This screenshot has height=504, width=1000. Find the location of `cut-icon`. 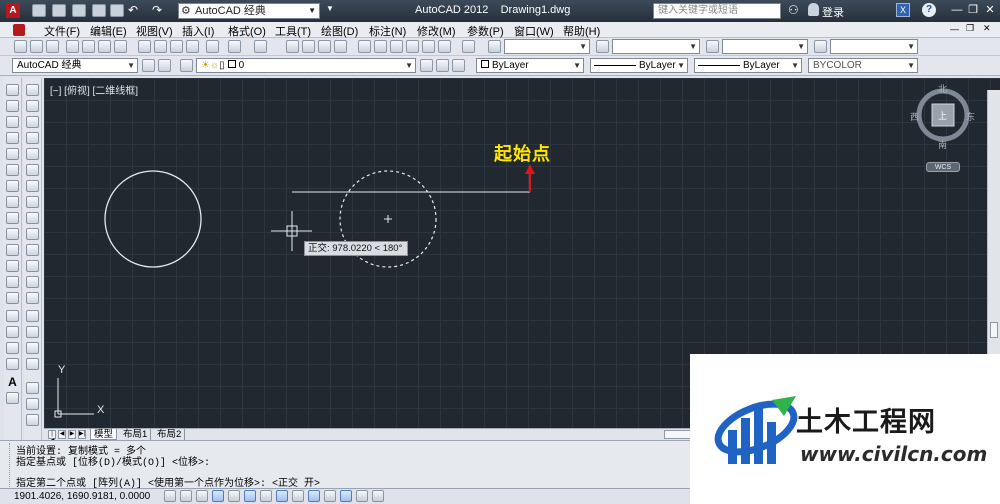

cut-icon is located at coordinates (144, 46).